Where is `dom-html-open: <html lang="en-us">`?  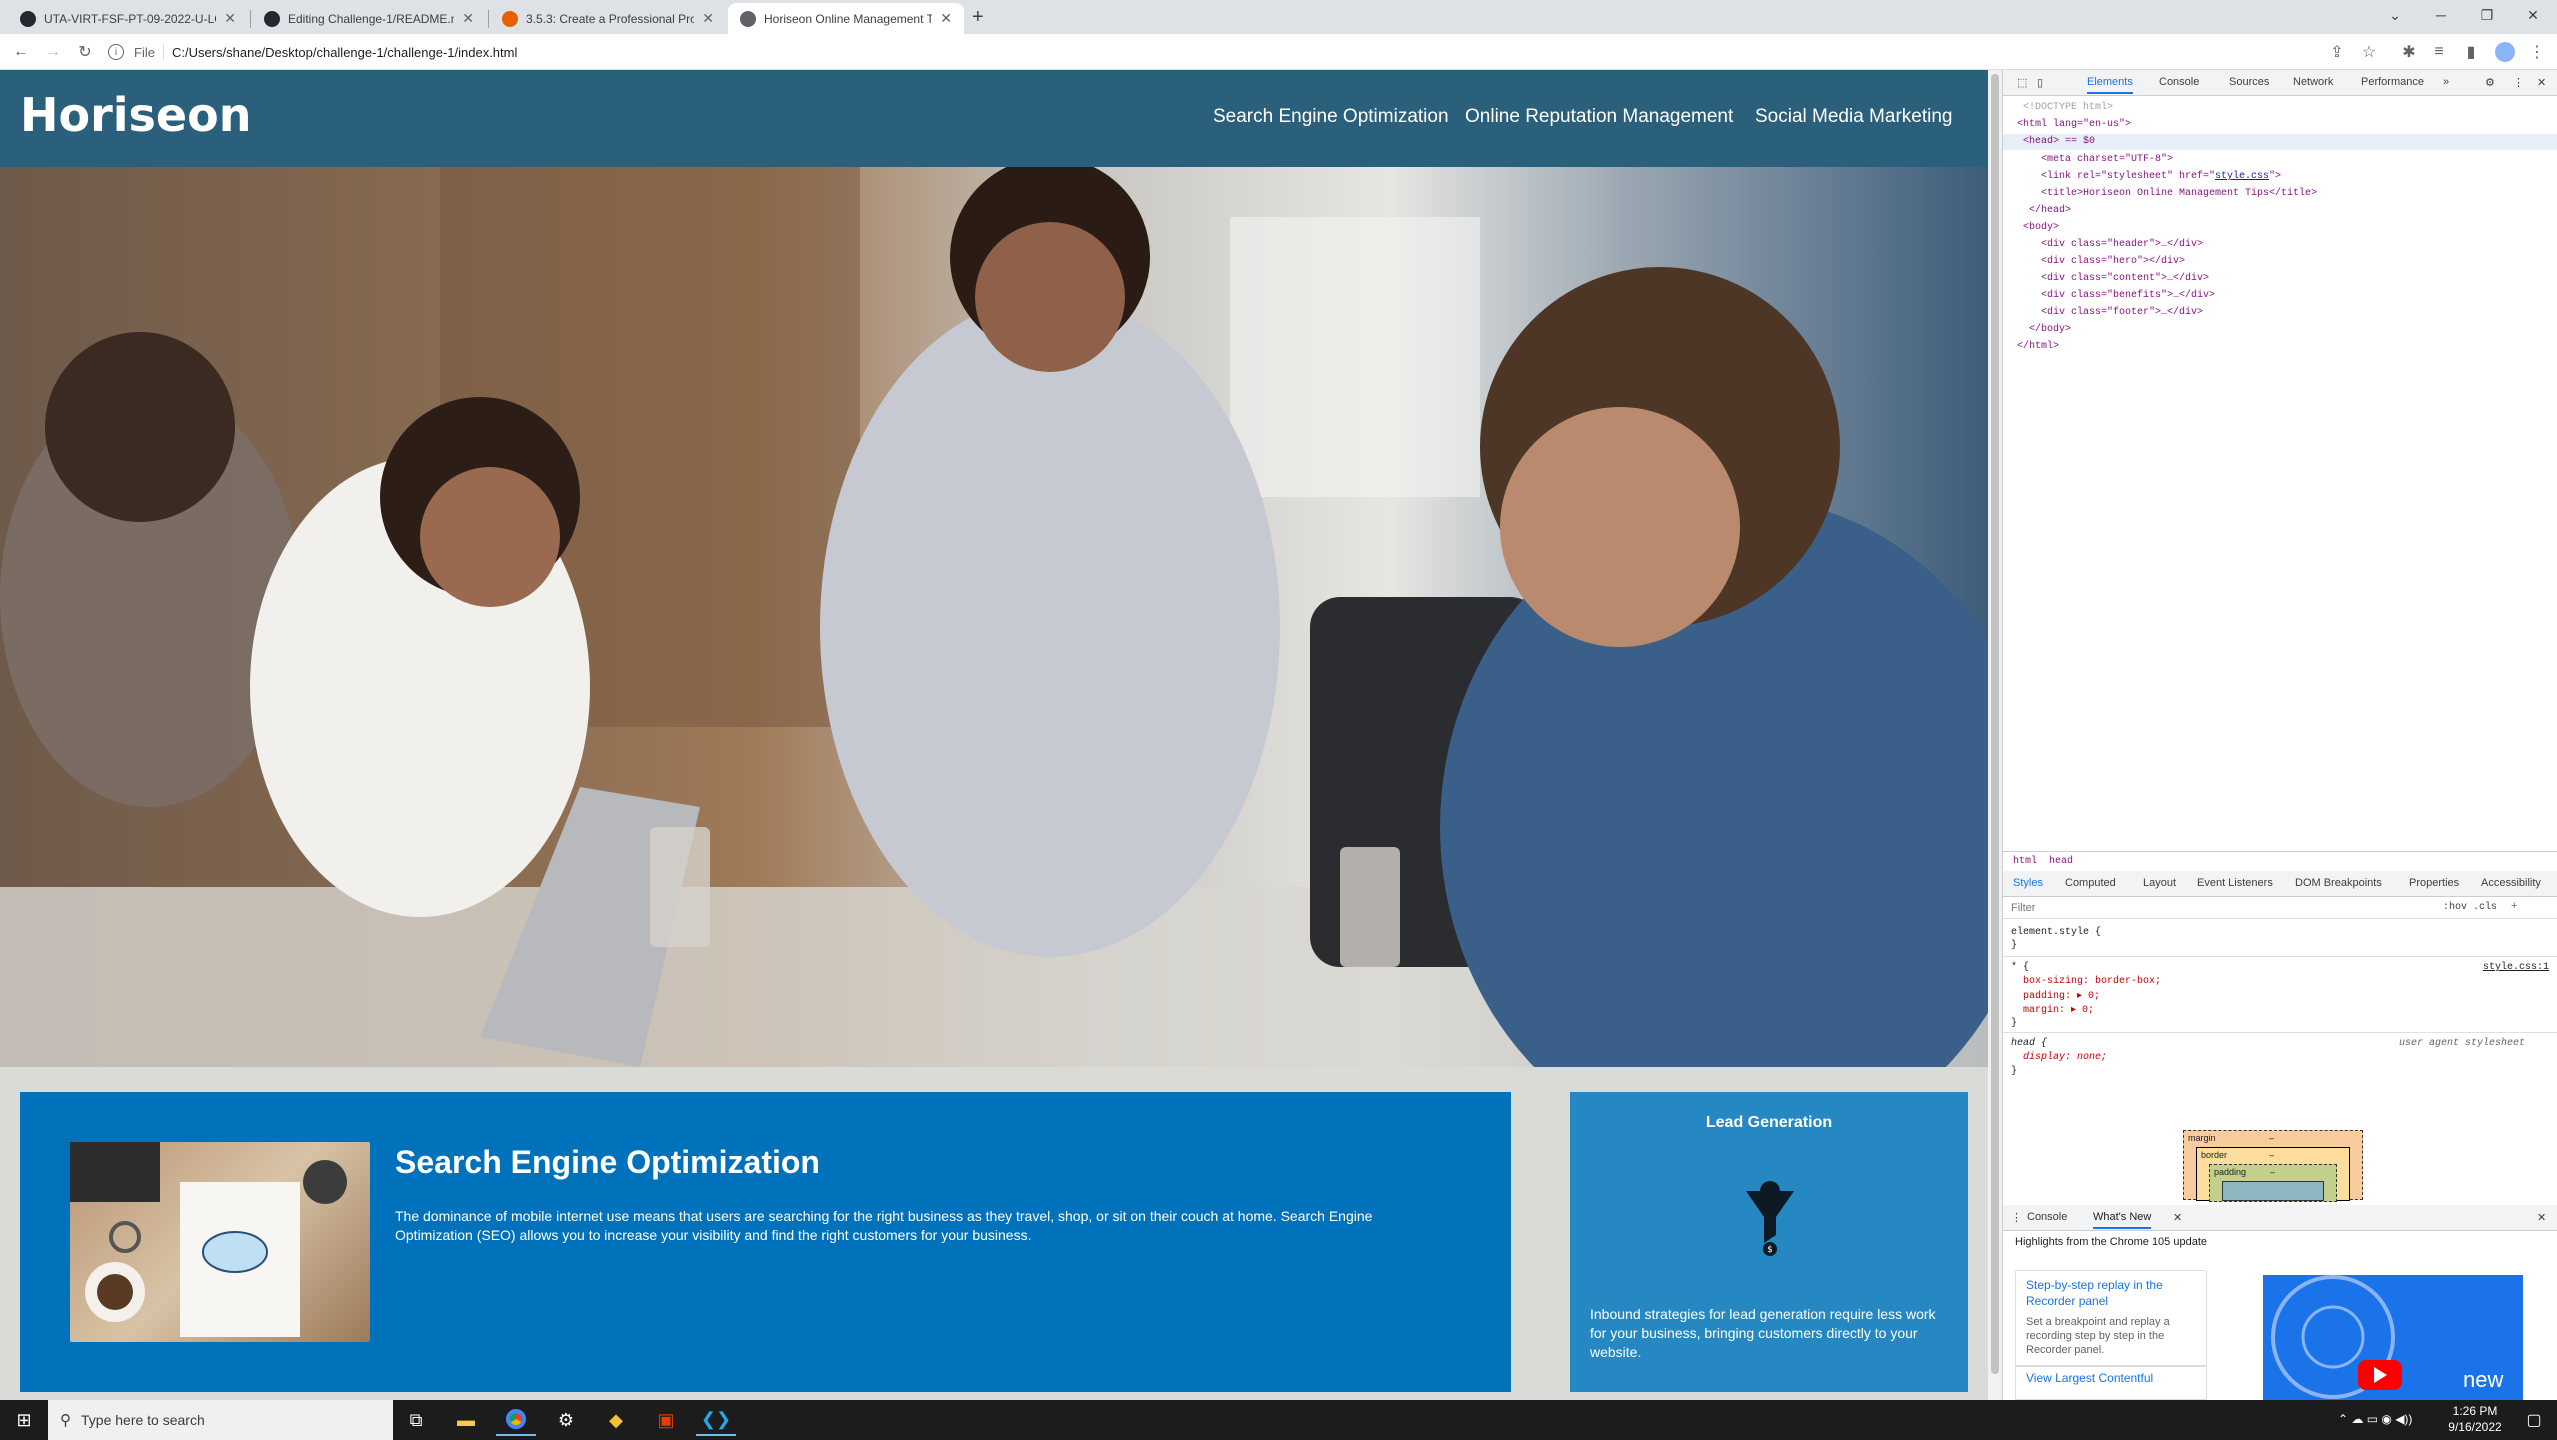 dom-html-open: <html lang="en-us"> is located at coordinates (2074, 124).